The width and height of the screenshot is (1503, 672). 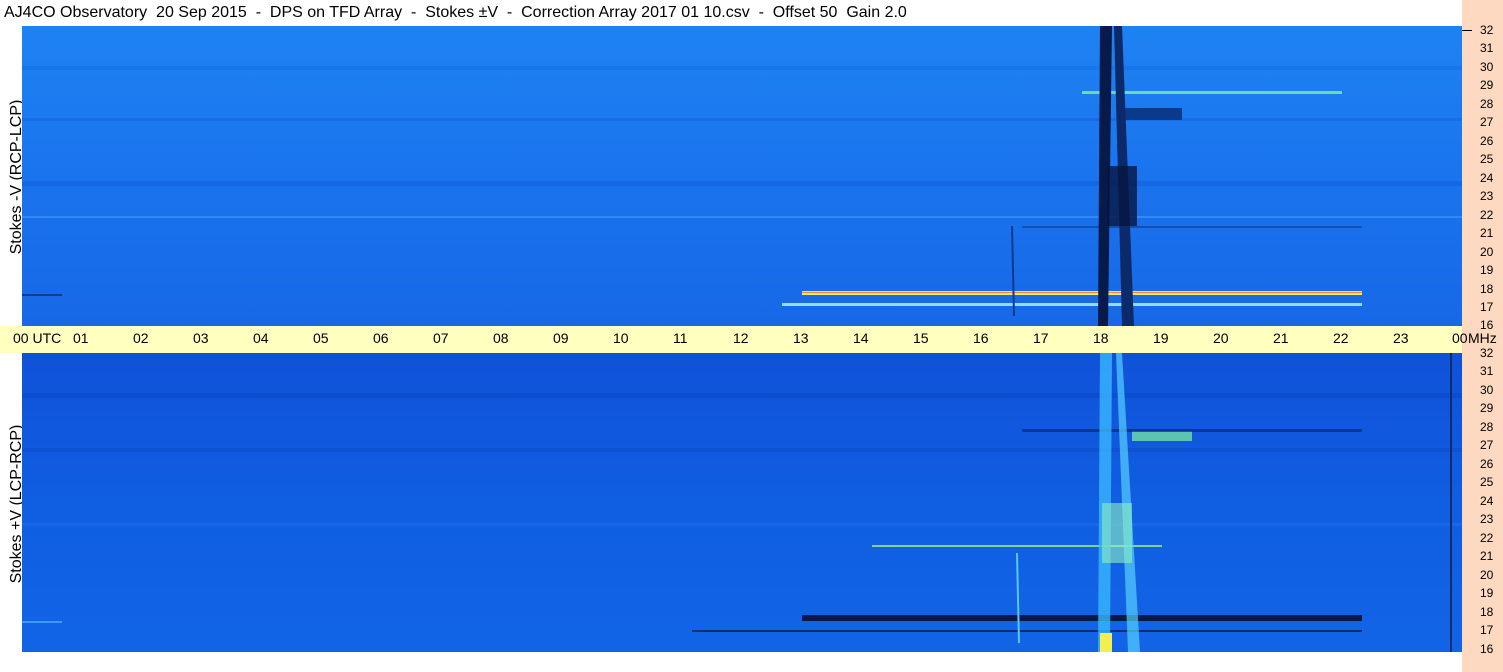 What do you see at coordinates (321, 338) in the screenshot?
I see `time-tick-label: 05` at bounding box center [321, 338].